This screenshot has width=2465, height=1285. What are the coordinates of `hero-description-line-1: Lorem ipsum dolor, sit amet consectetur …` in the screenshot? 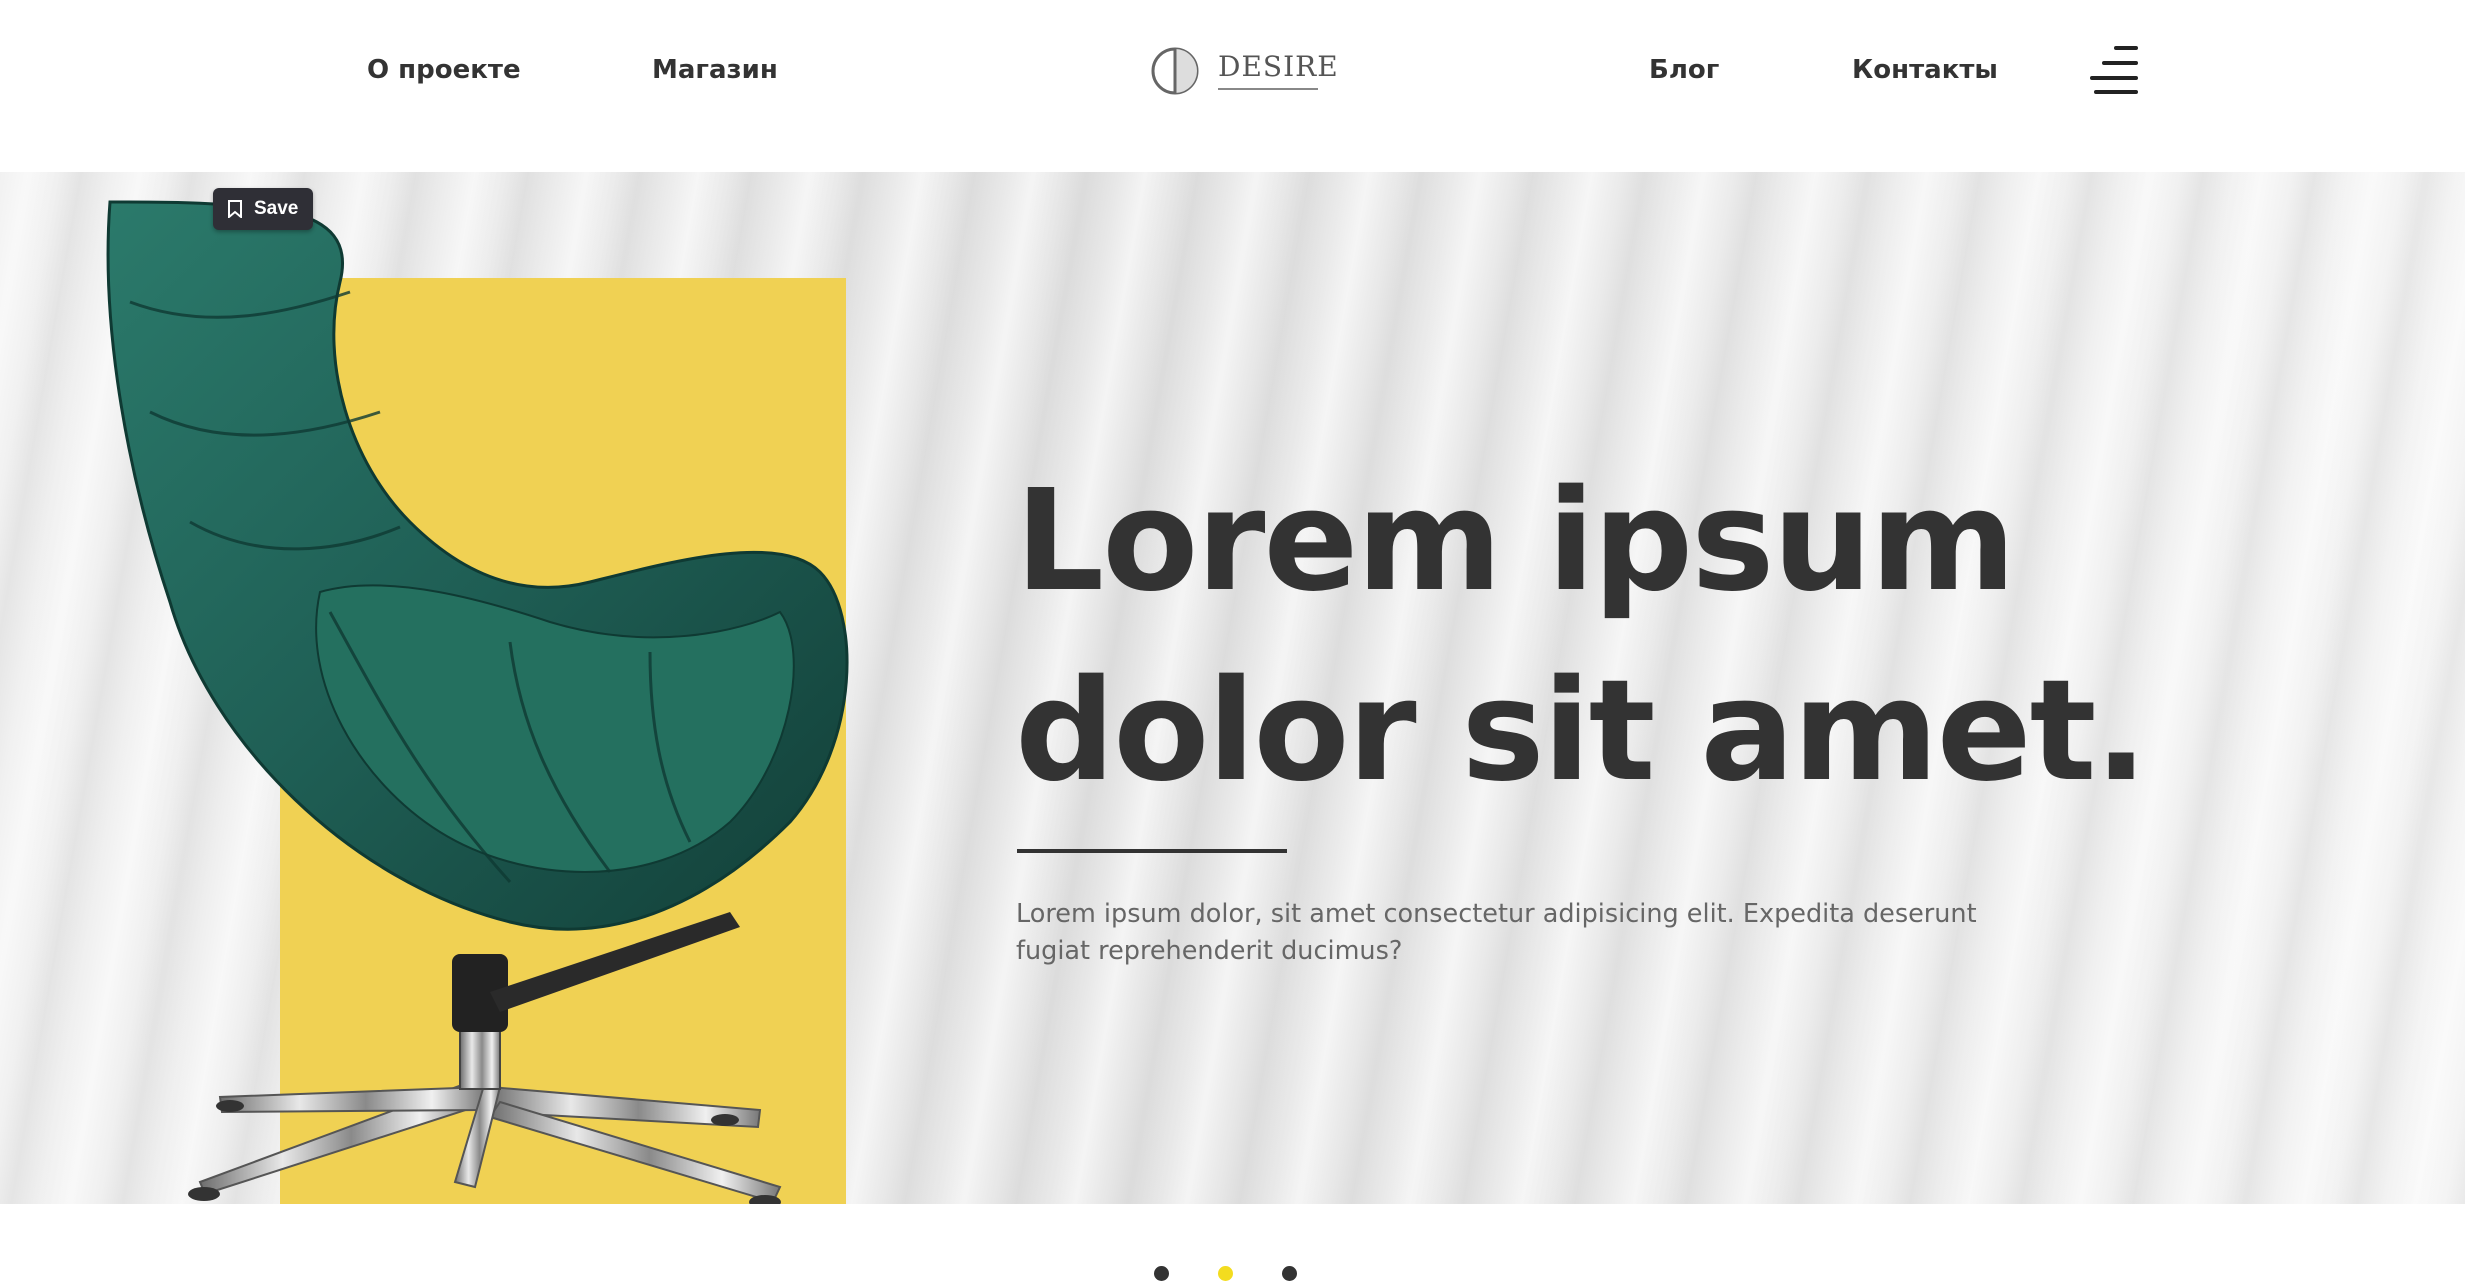 It's located at (1496, 914).